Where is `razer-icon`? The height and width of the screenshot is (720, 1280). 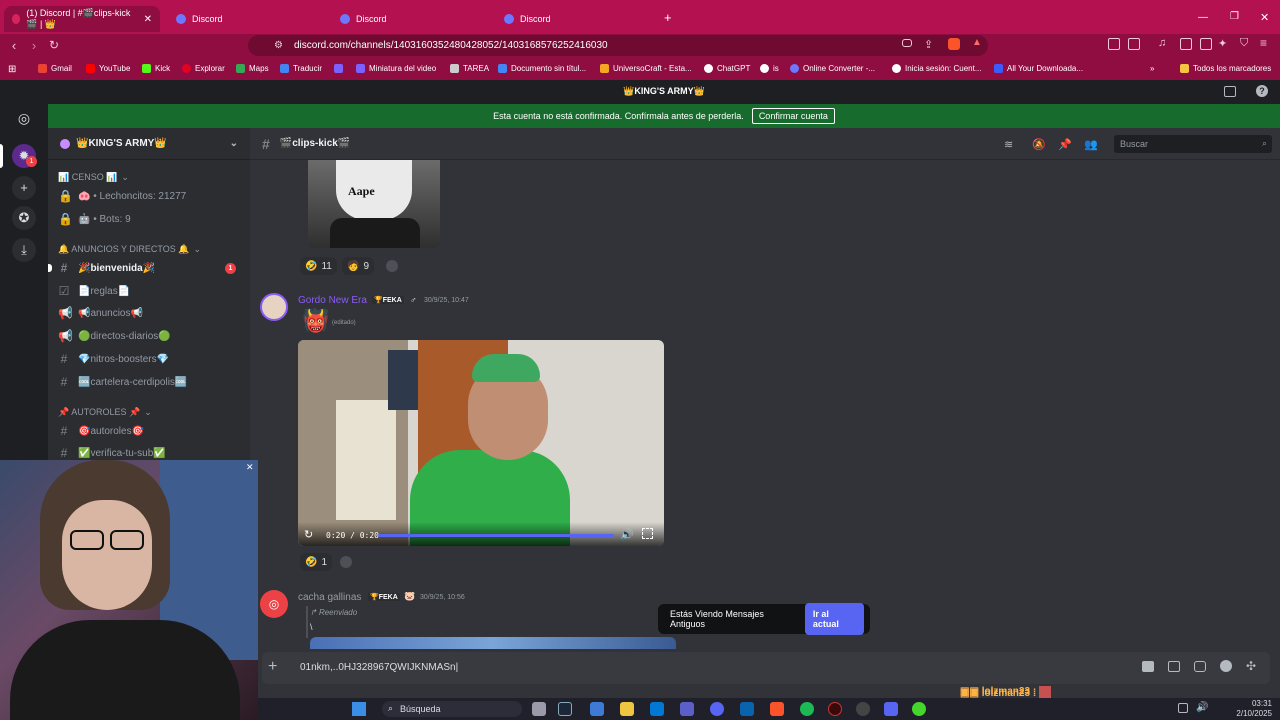 razer-icon is located at coordinates (919, 709).